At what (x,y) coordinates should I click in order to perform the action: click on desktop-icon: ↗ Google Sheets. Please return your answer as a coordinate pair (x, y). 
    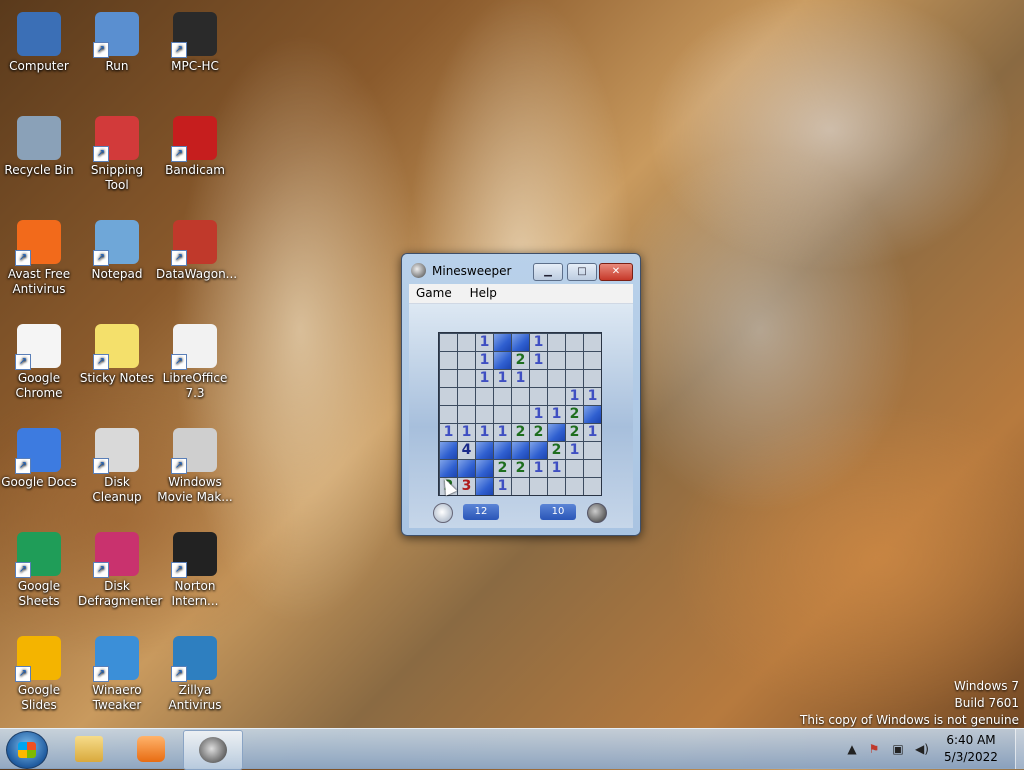
    Looking at the image, I should click on (39, 570).